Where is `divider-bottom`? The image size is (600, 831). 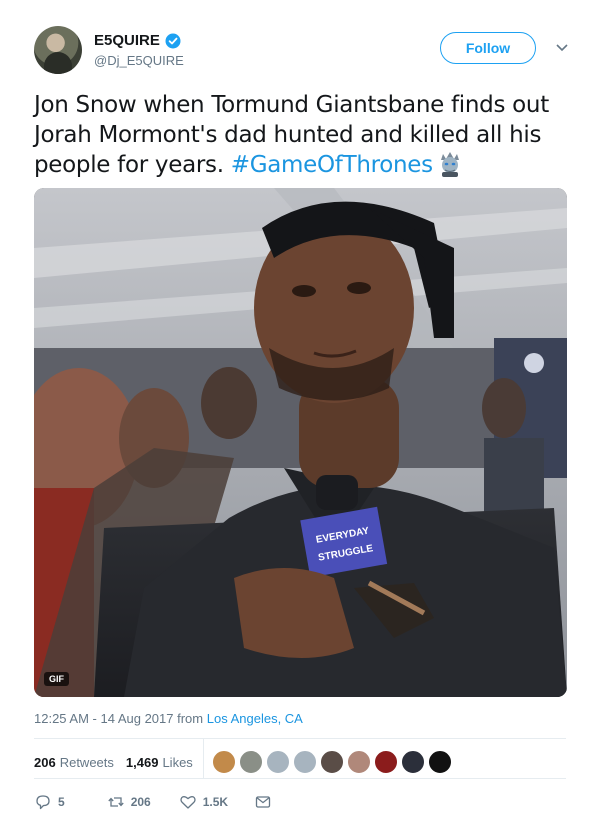
divider-bottom is located at coordinates (300, 778).